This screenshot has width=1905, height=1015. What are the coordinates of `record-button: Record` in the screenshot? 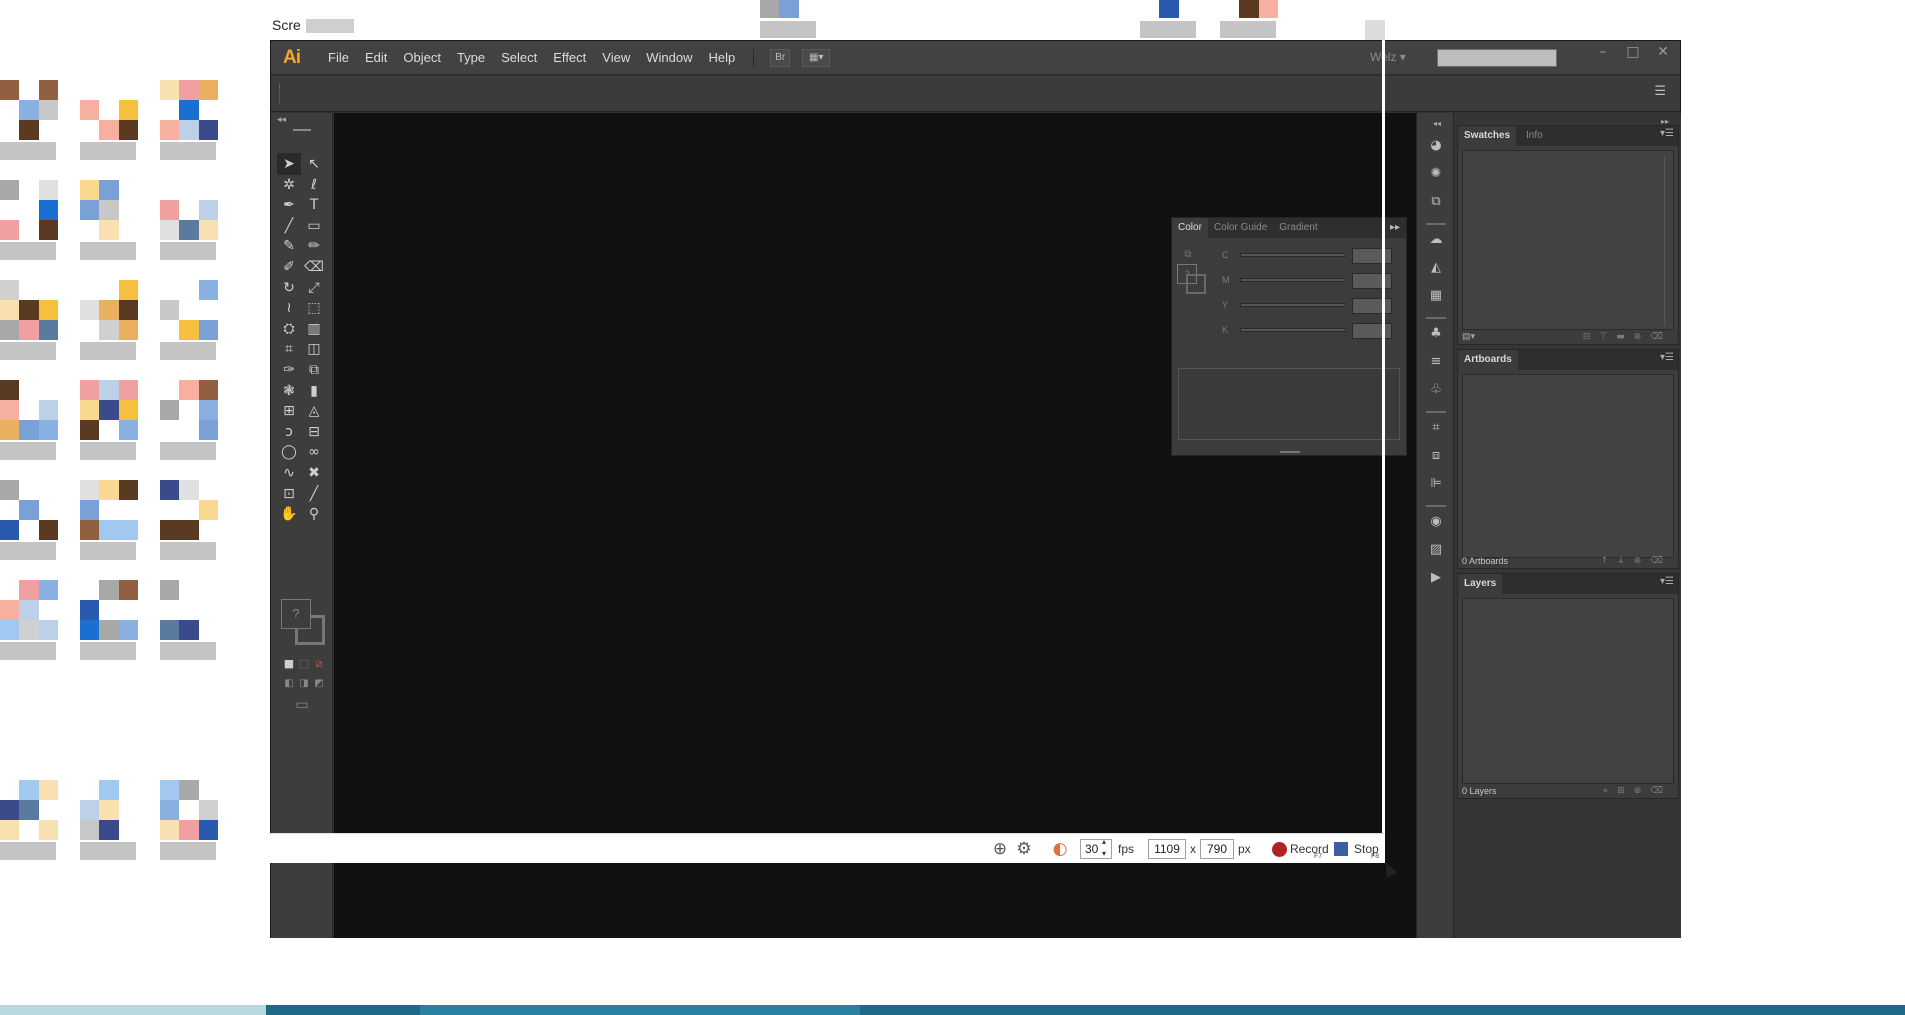 It's located at (1309, 849).